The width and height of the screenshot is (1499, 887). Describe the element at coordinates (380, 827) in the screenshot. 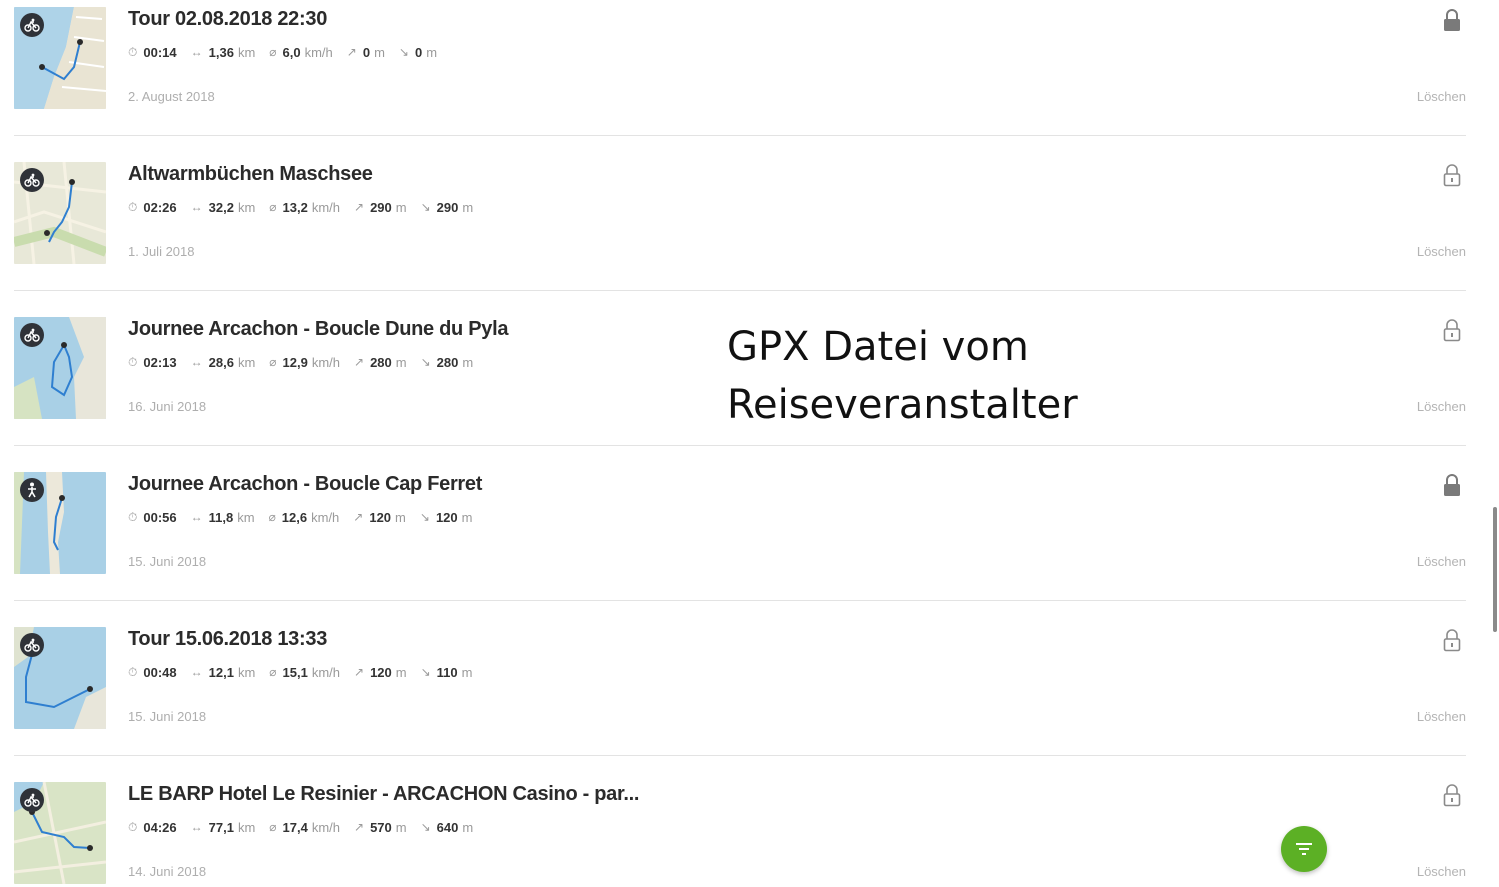

I see `ascent-stat: ↗ 570 m` at that location.